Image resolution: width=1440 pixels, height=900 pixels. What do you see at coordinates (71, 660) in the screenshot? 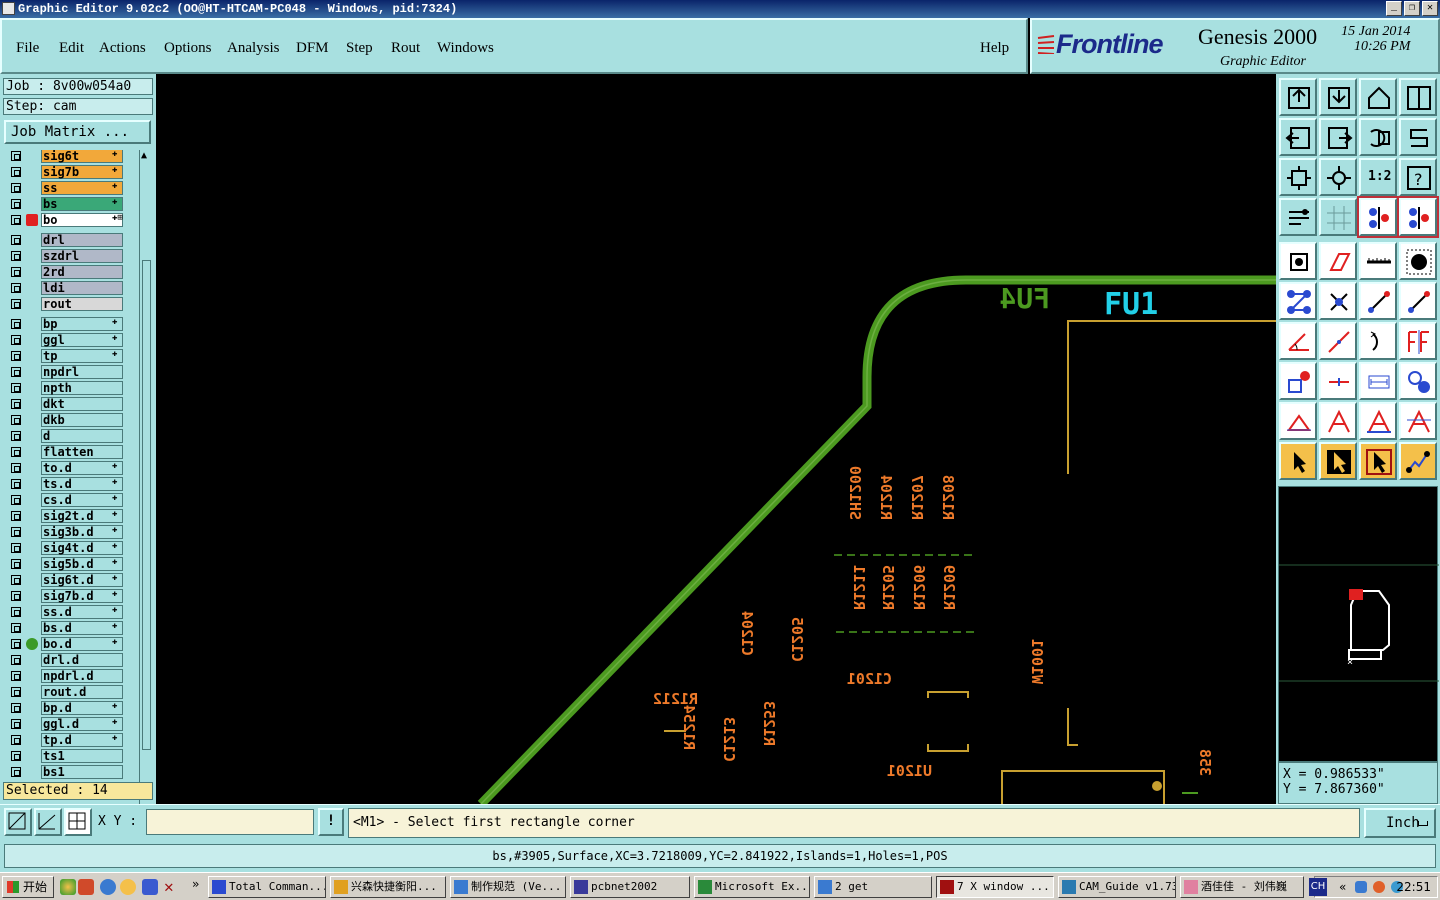
I see `layer-row: drl.d` at bounding box center [71, 660].